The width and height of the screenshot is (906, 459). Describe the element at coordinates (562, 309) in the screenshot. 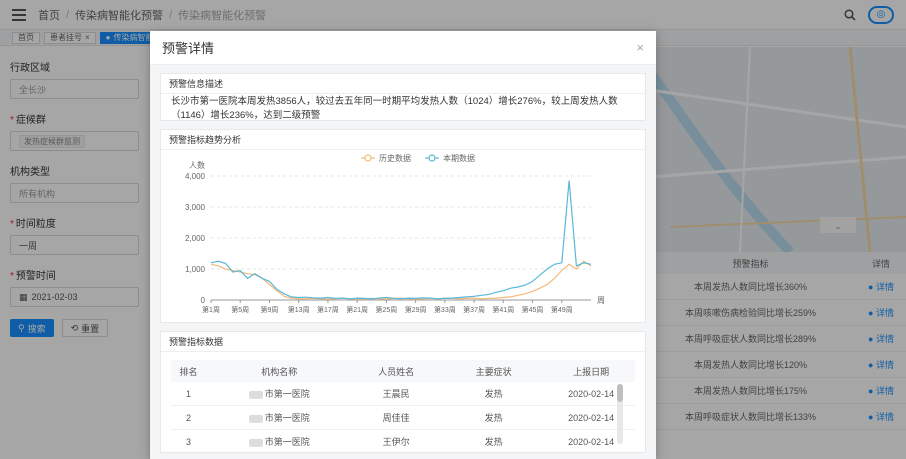

I see `x-tick-label: 第49周` at that location.